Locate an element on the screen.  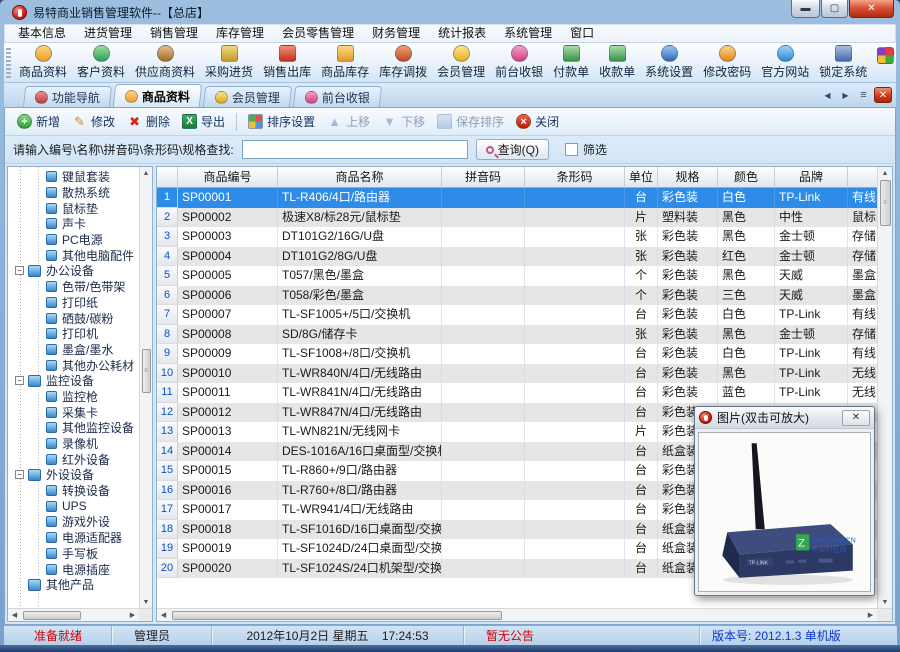
toolbar-button: 收款单 is located at coordinates (617, 62).